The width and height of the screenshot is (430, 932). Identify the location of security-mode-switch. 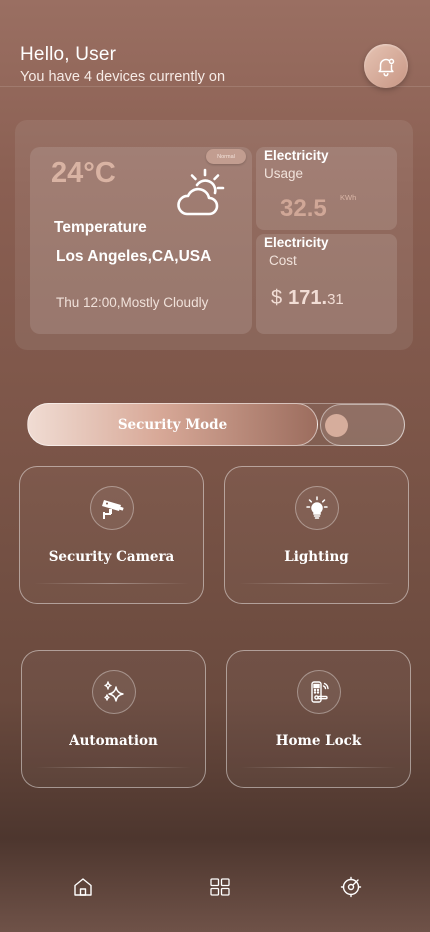
(362, 425).